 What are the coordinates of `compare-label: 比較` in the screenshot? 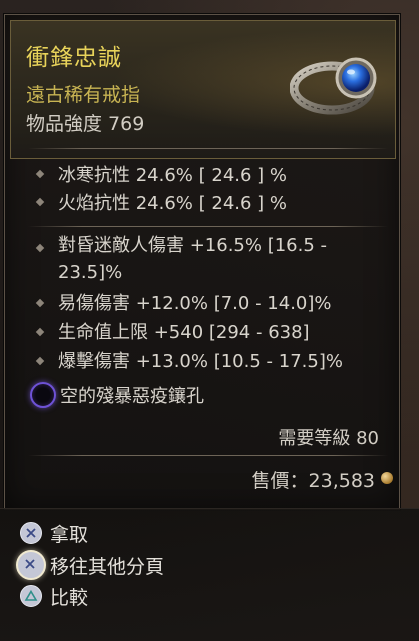 It's located at (69, 598).